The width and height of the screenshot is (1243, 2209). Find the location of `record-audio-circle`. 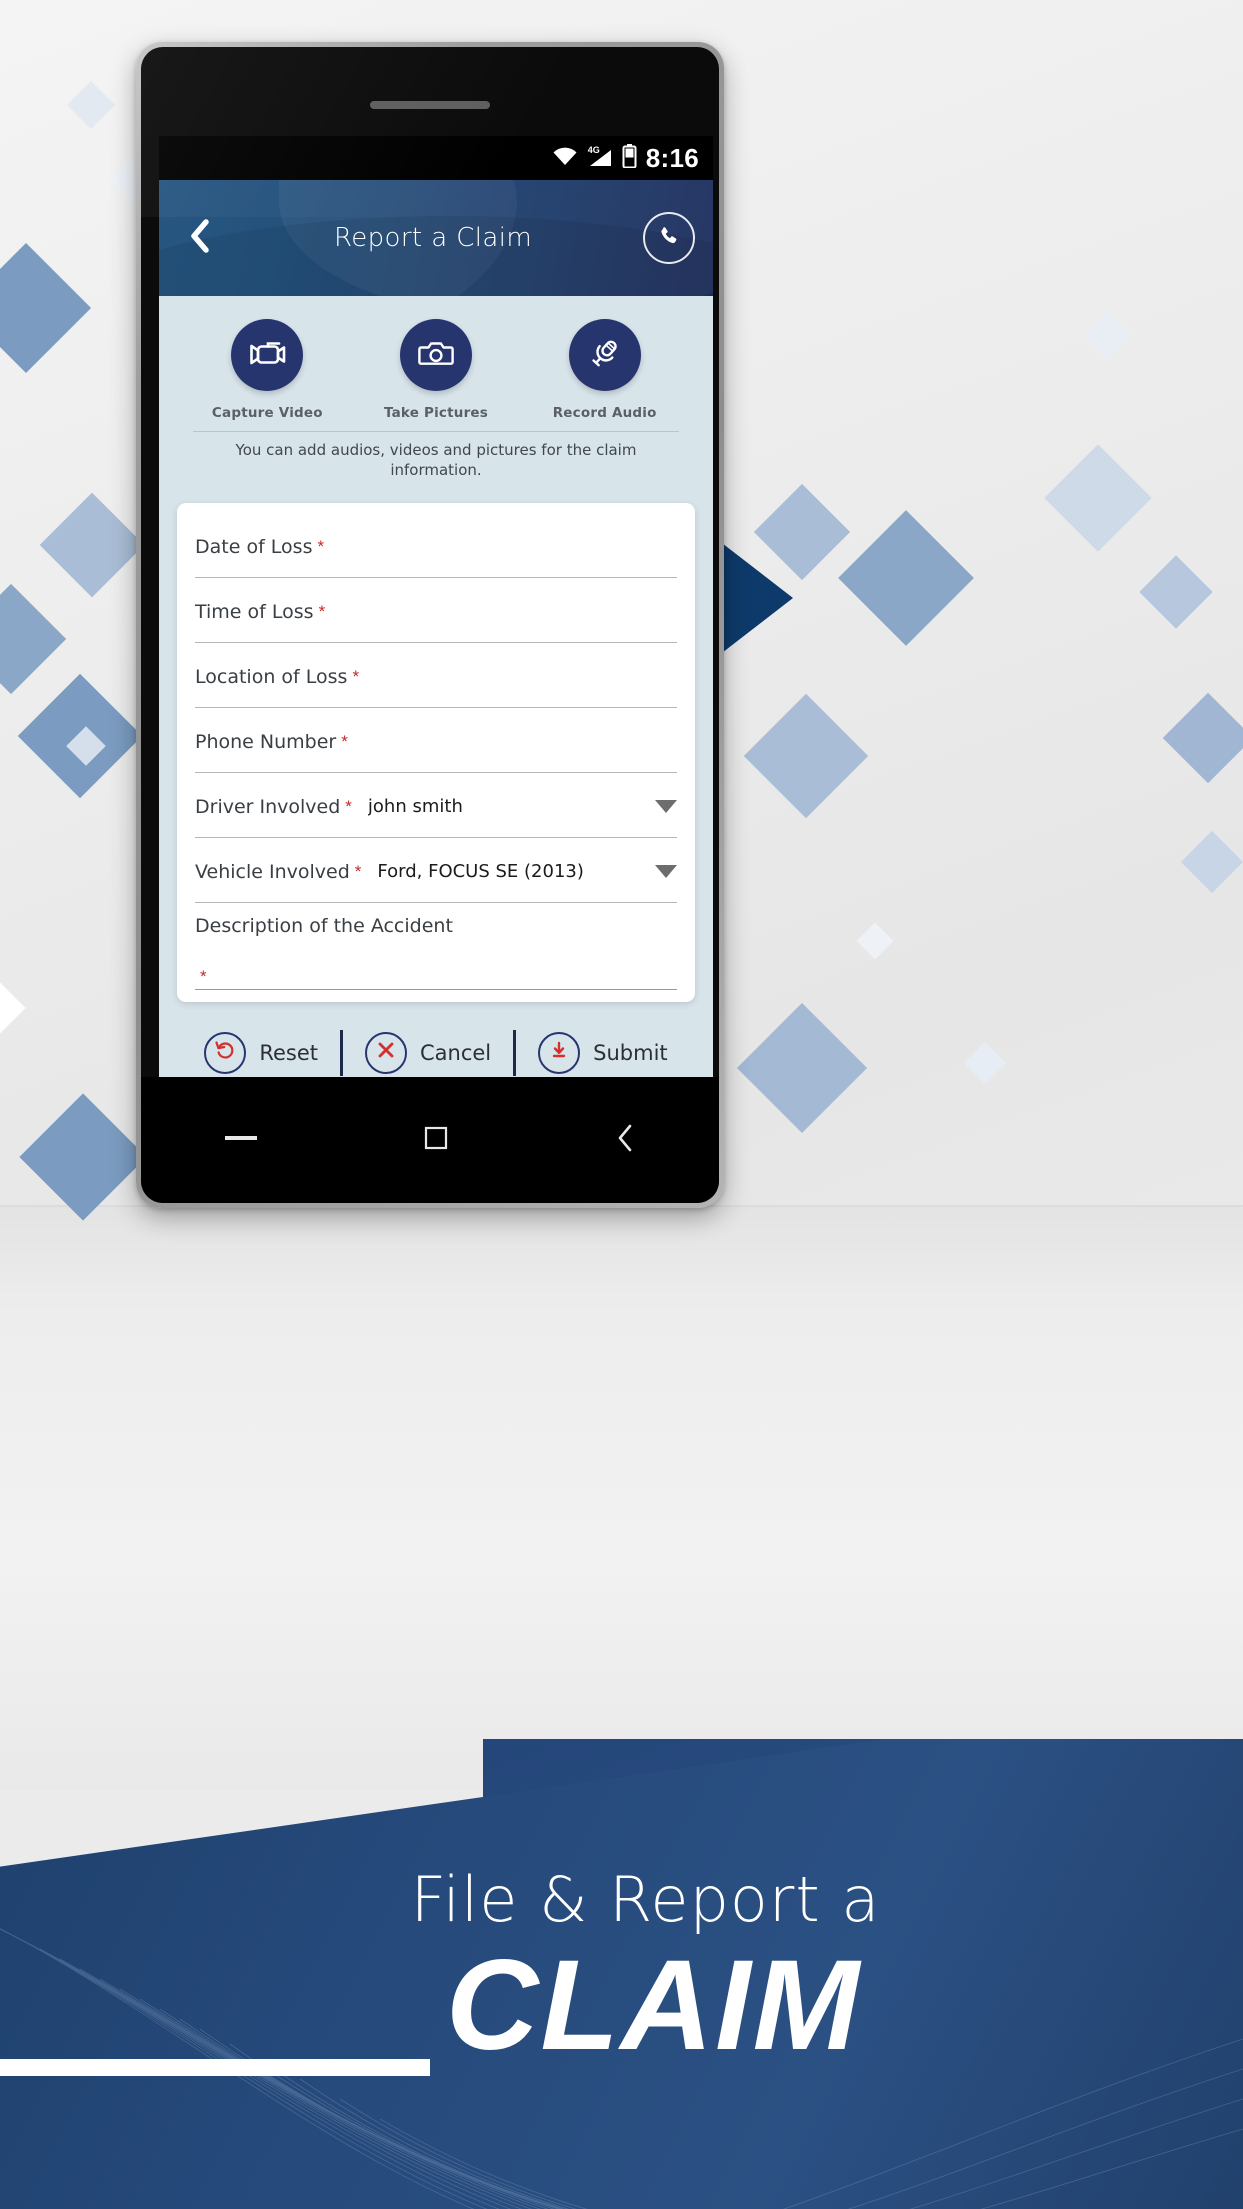

record-audio-circle is located at coordinates (604, 355).